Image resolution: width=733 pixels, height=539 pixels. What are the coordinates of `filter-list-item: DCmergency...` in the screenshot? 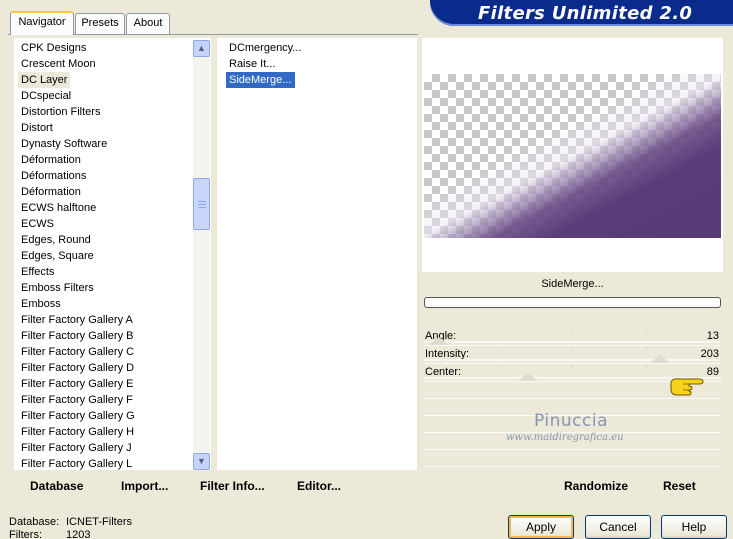 It's located at (316, 48).